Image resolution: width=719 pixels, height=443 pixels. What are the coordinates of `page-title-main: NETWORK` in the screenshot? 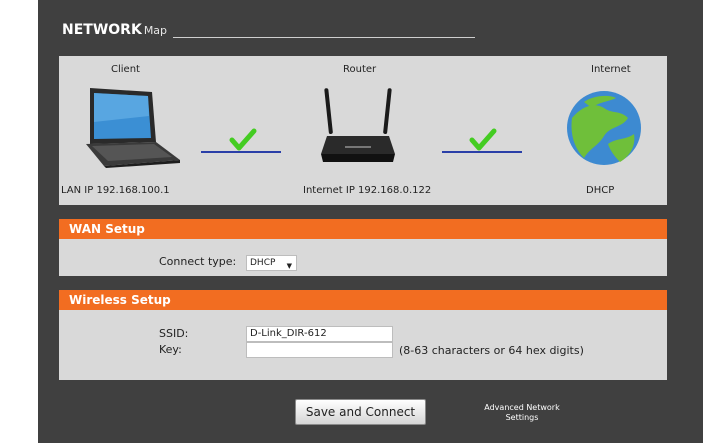 It's located at (102, 30).